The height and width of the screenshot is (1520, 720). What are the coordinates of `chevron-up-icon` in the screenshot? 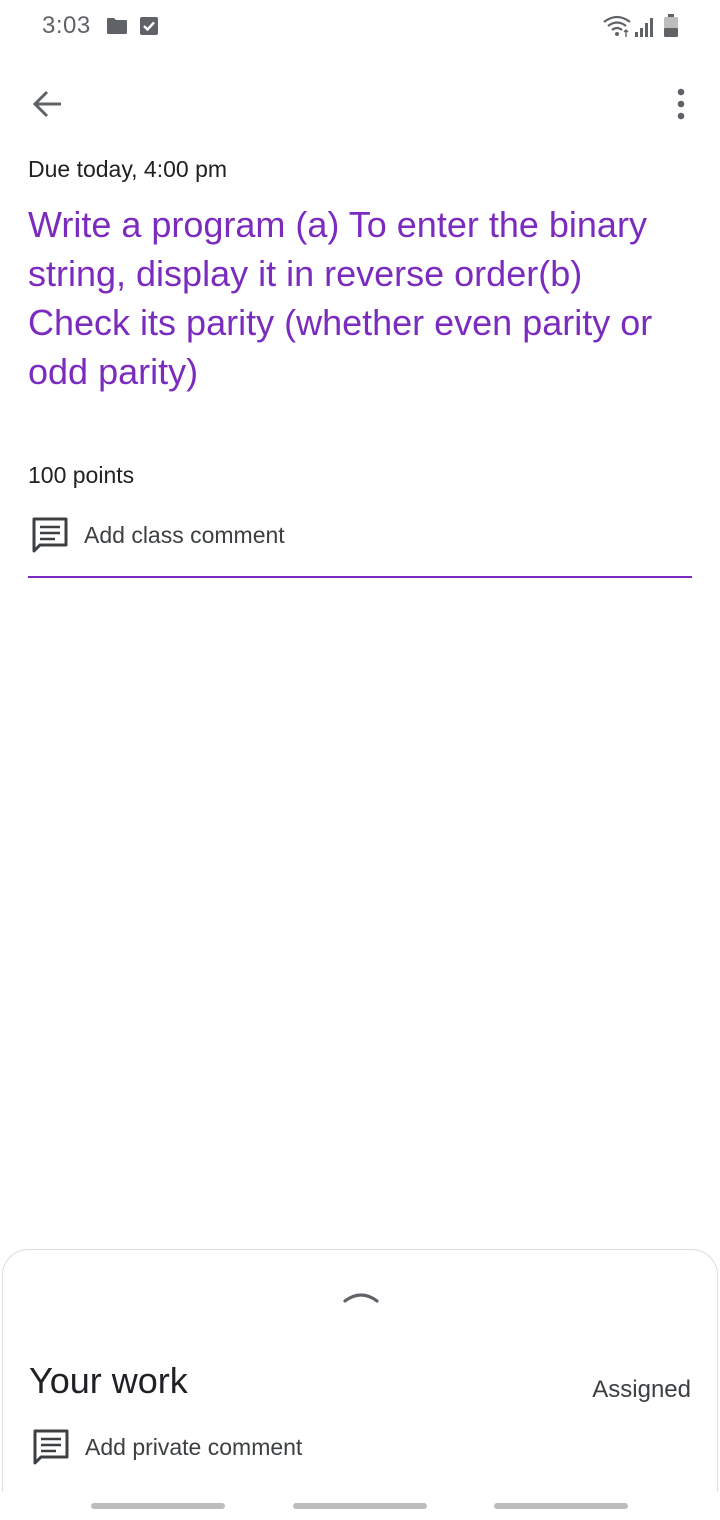 It's located at (361, 1297).